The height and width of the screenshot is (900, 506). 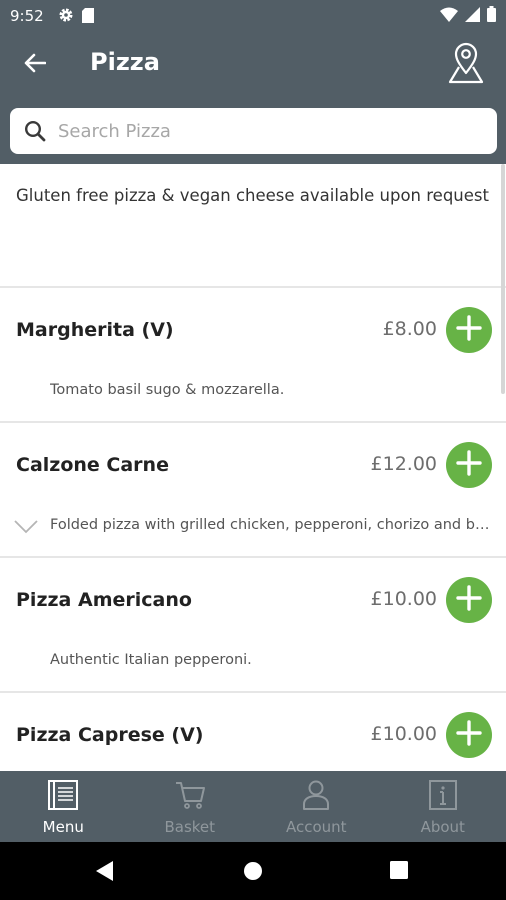 What do you see at coordinates (399, 872) in the screenshot?
I see `system-recents-icon` at bounding box center [399, 872].